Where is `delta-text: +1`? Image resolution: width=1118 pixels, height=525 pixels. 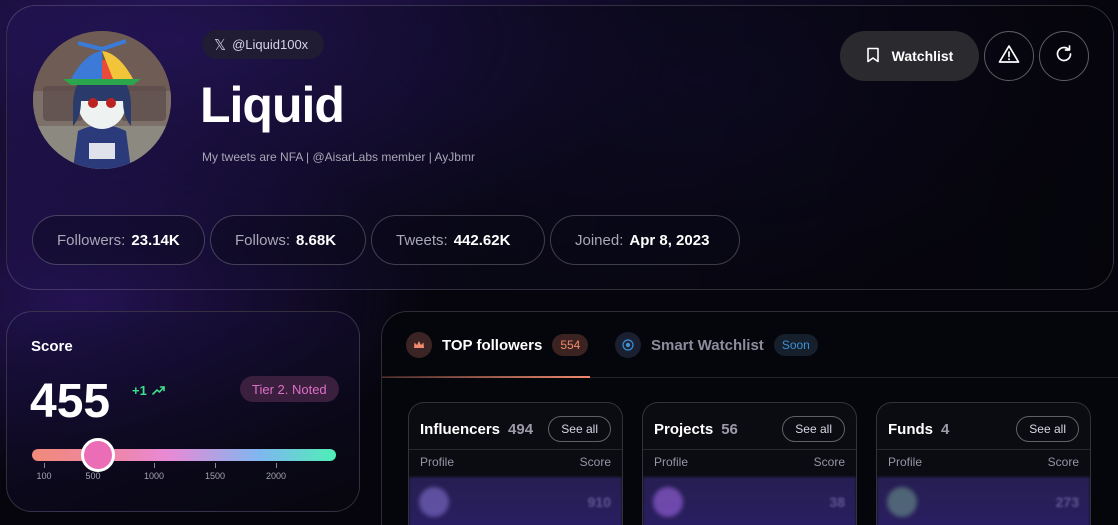 delta-text: +1 is located at coordinates (139, 390).